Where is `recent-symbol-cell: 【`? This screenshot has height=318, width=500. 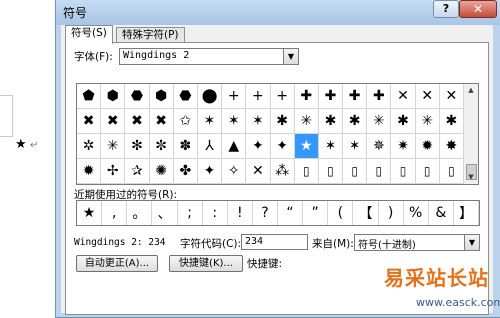 recent-symbol-cell: 【 is located at coordinates (366, 213).